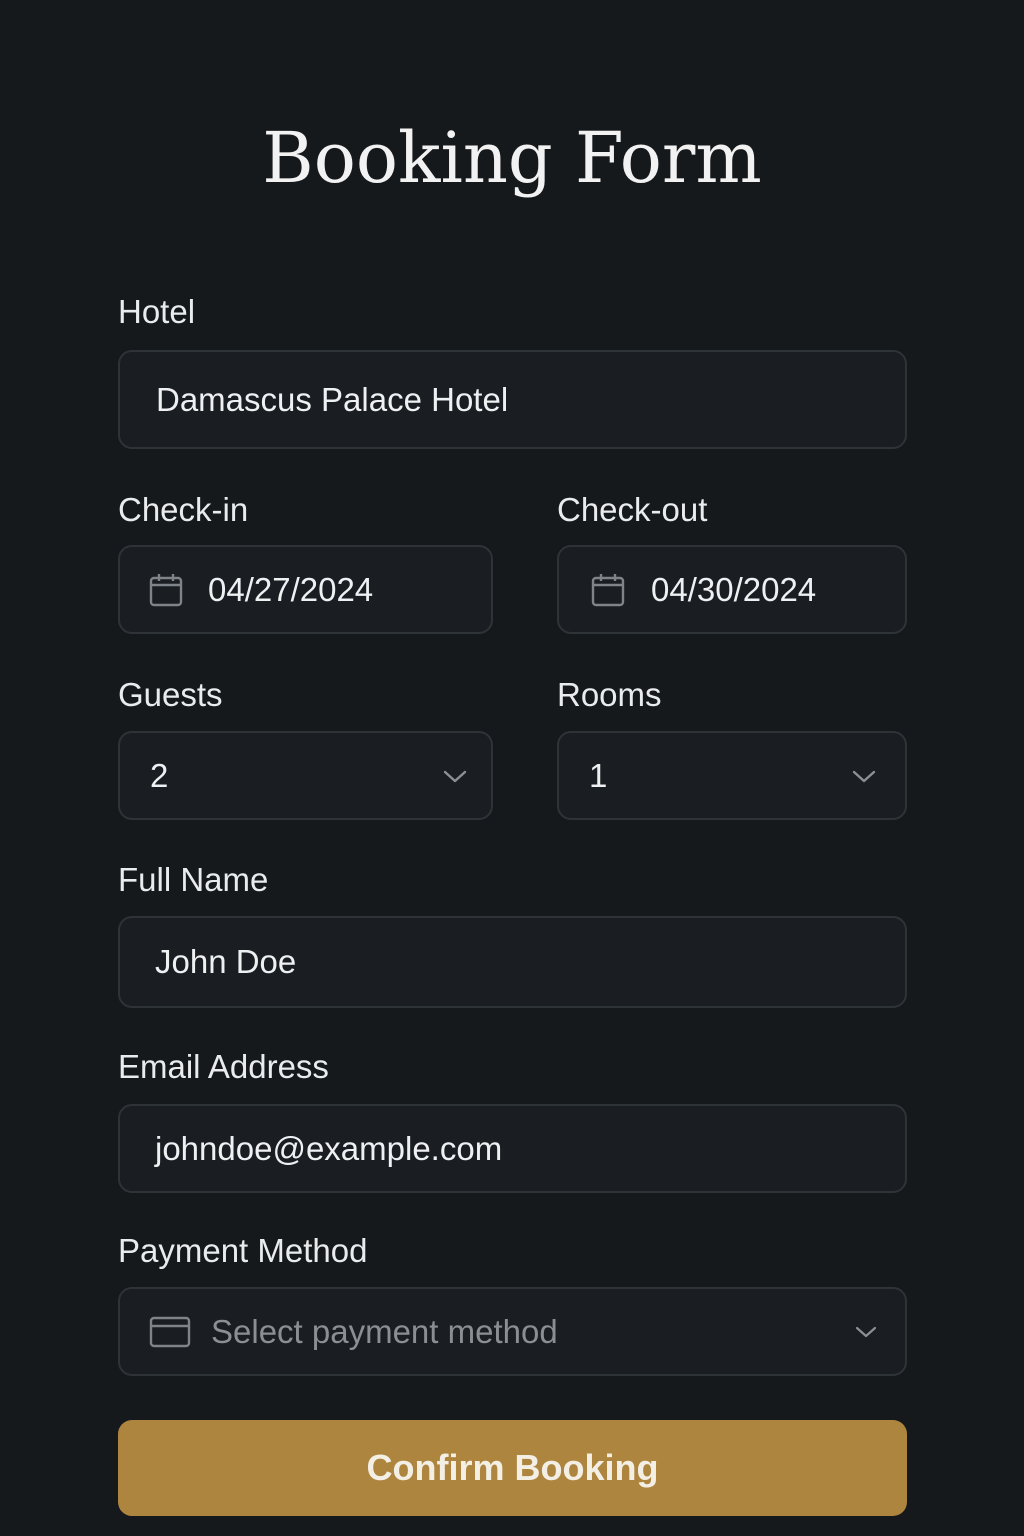  I want to click on confirm-booking-button: Confirm Booking, so click(512, 1468).